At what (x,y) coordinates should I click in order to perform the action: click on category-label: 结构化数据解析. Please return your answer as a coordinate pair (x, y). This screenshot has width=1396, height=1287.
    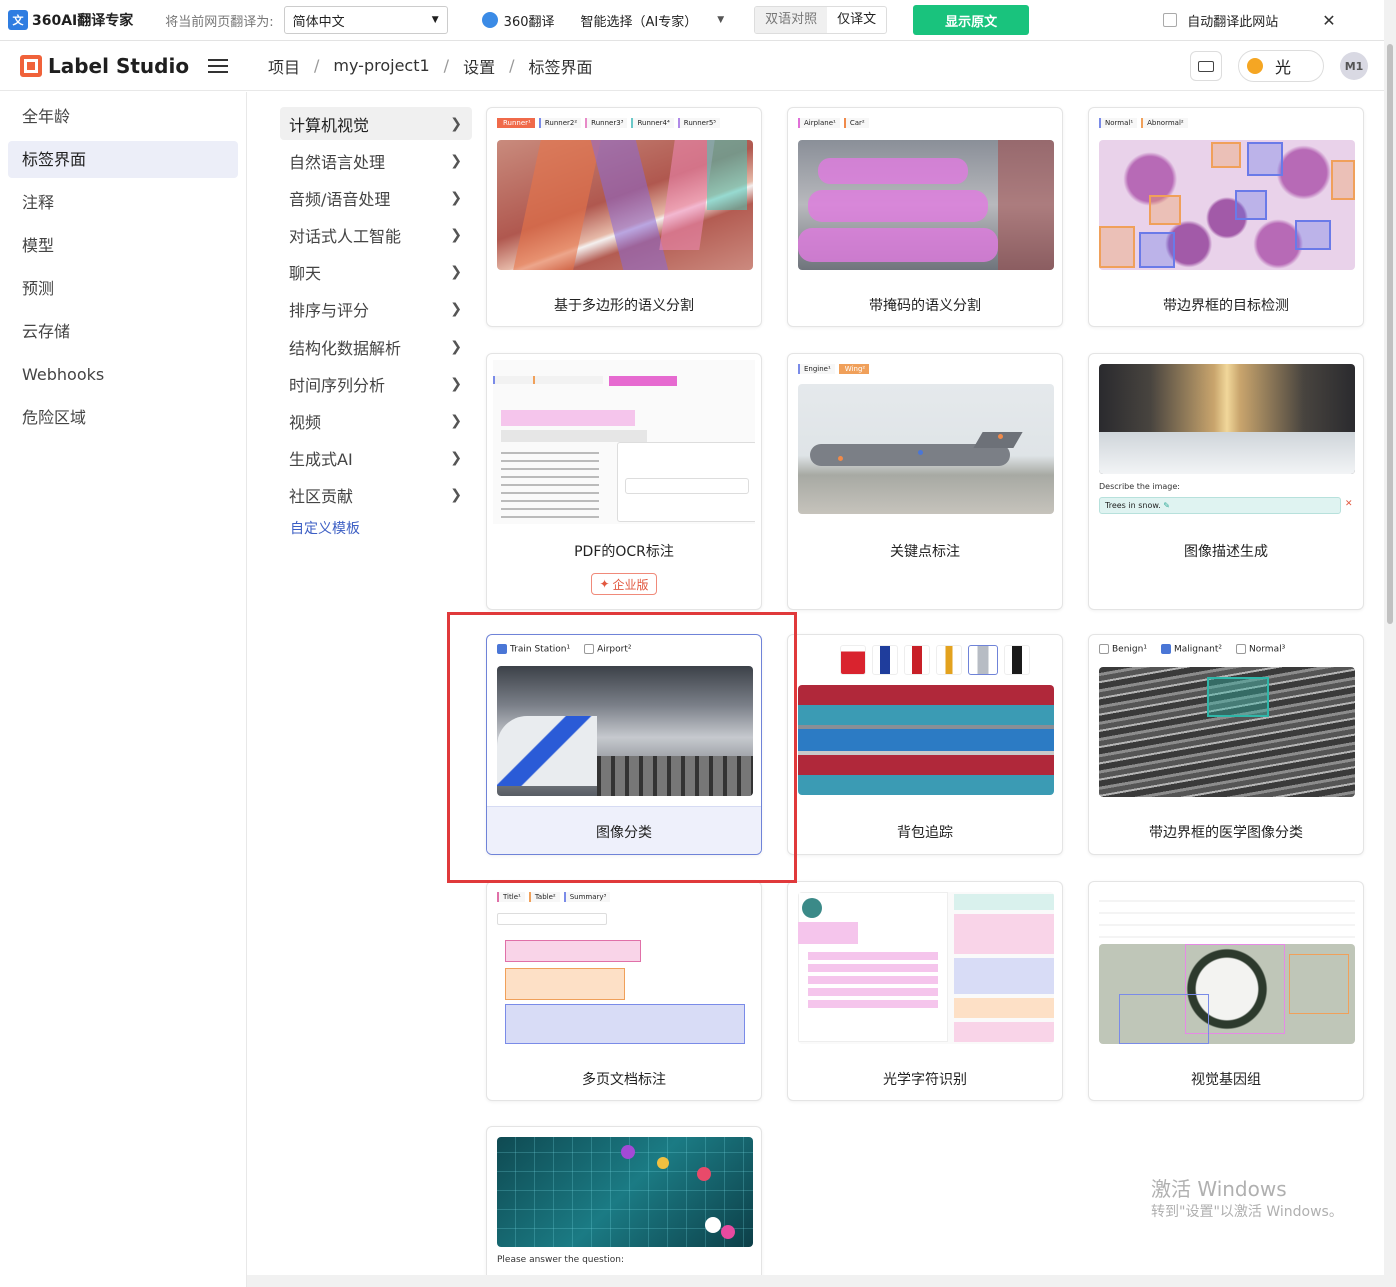
    Looking at the image, I should click on (345, 348).